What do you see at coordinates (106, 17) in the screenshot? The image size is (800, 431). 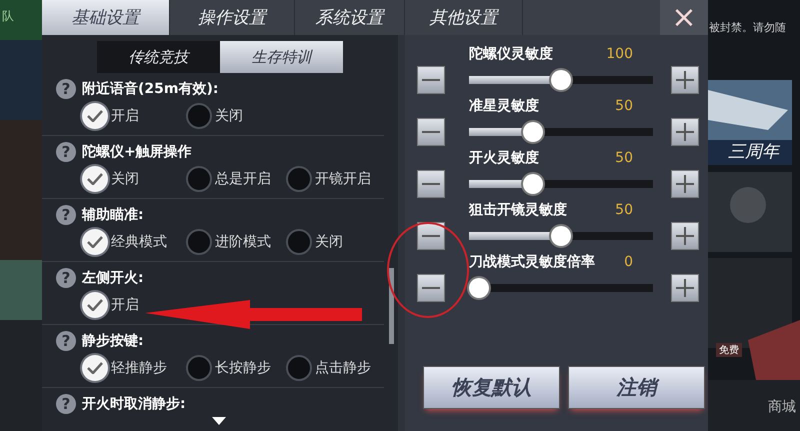 I see `settings-tab: 基础设置` at bounding box center [106, 17].